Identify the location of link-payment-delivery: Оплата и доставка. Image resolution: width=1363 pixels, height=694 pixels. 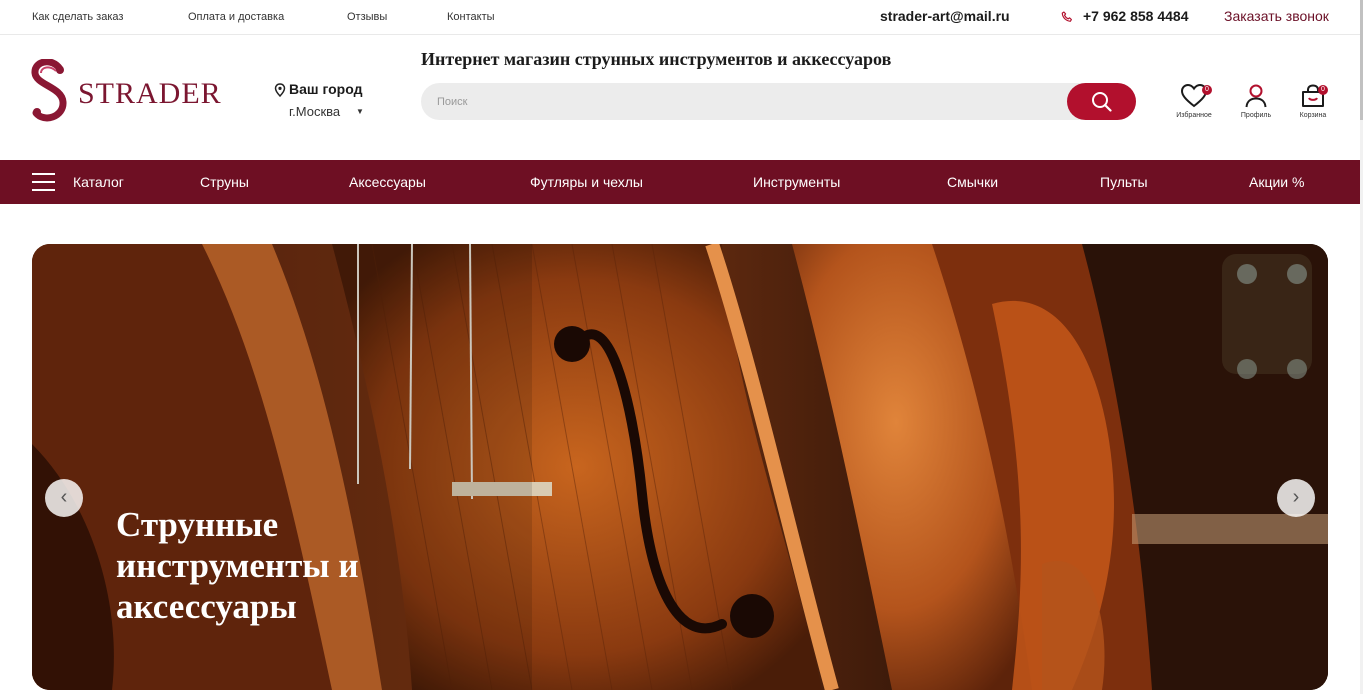
(236, 17).